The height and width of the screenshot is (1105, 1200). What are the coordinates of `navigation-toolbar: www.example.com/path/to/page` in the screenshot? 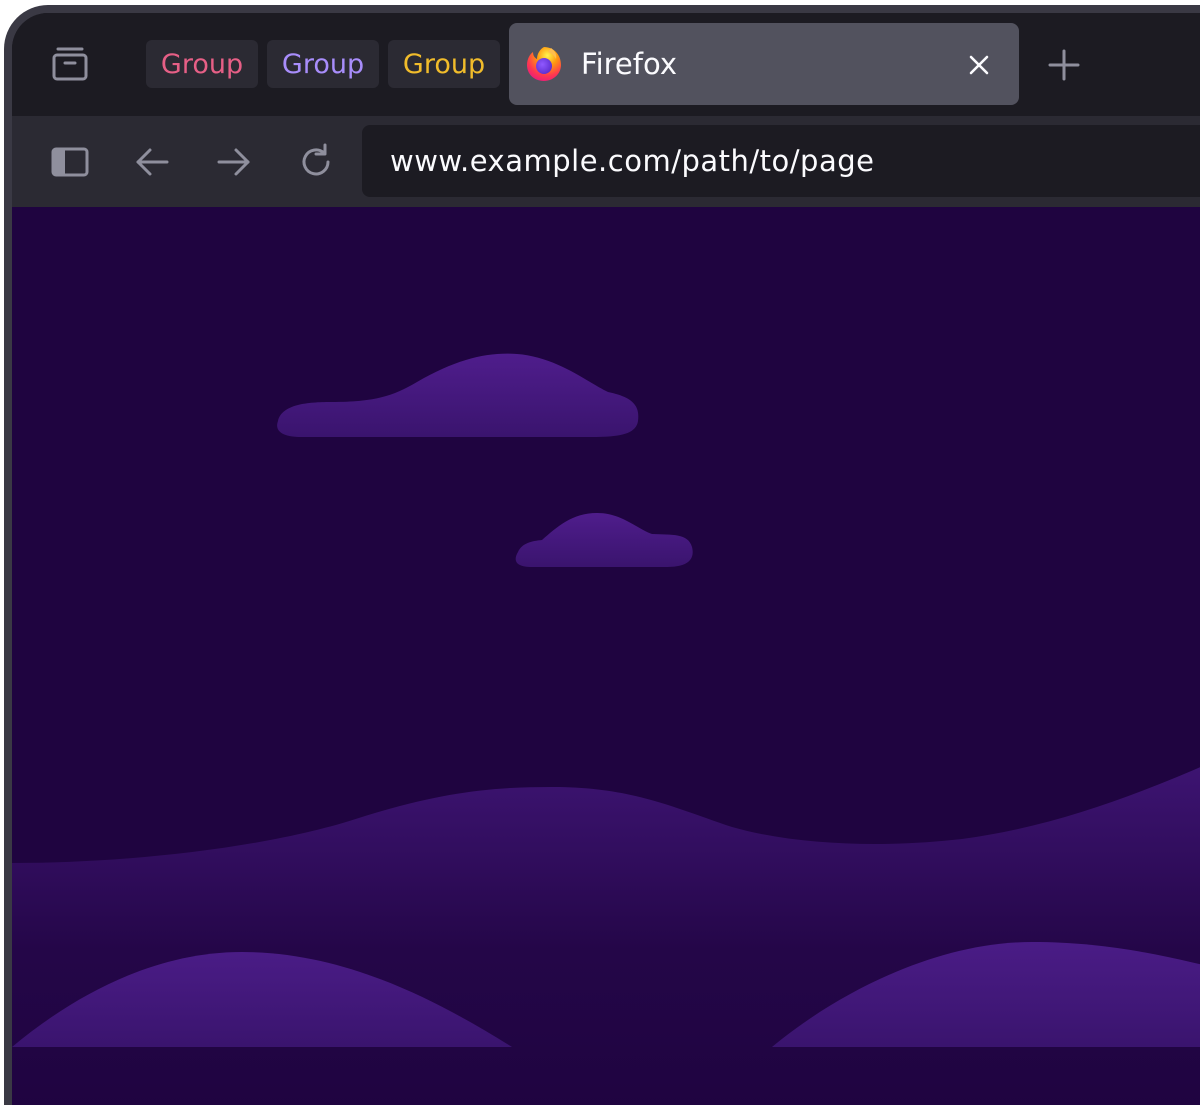 It's located at (606, 161).